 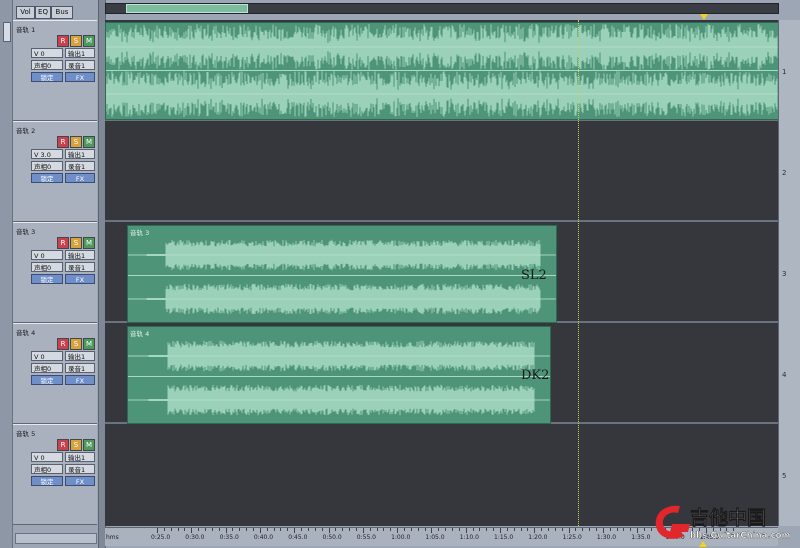 I want to click on track-header-1: 音轨 1 R S M V 0 输出1 声相0 录音1 锁定 FX, so click(x=55, y=70).